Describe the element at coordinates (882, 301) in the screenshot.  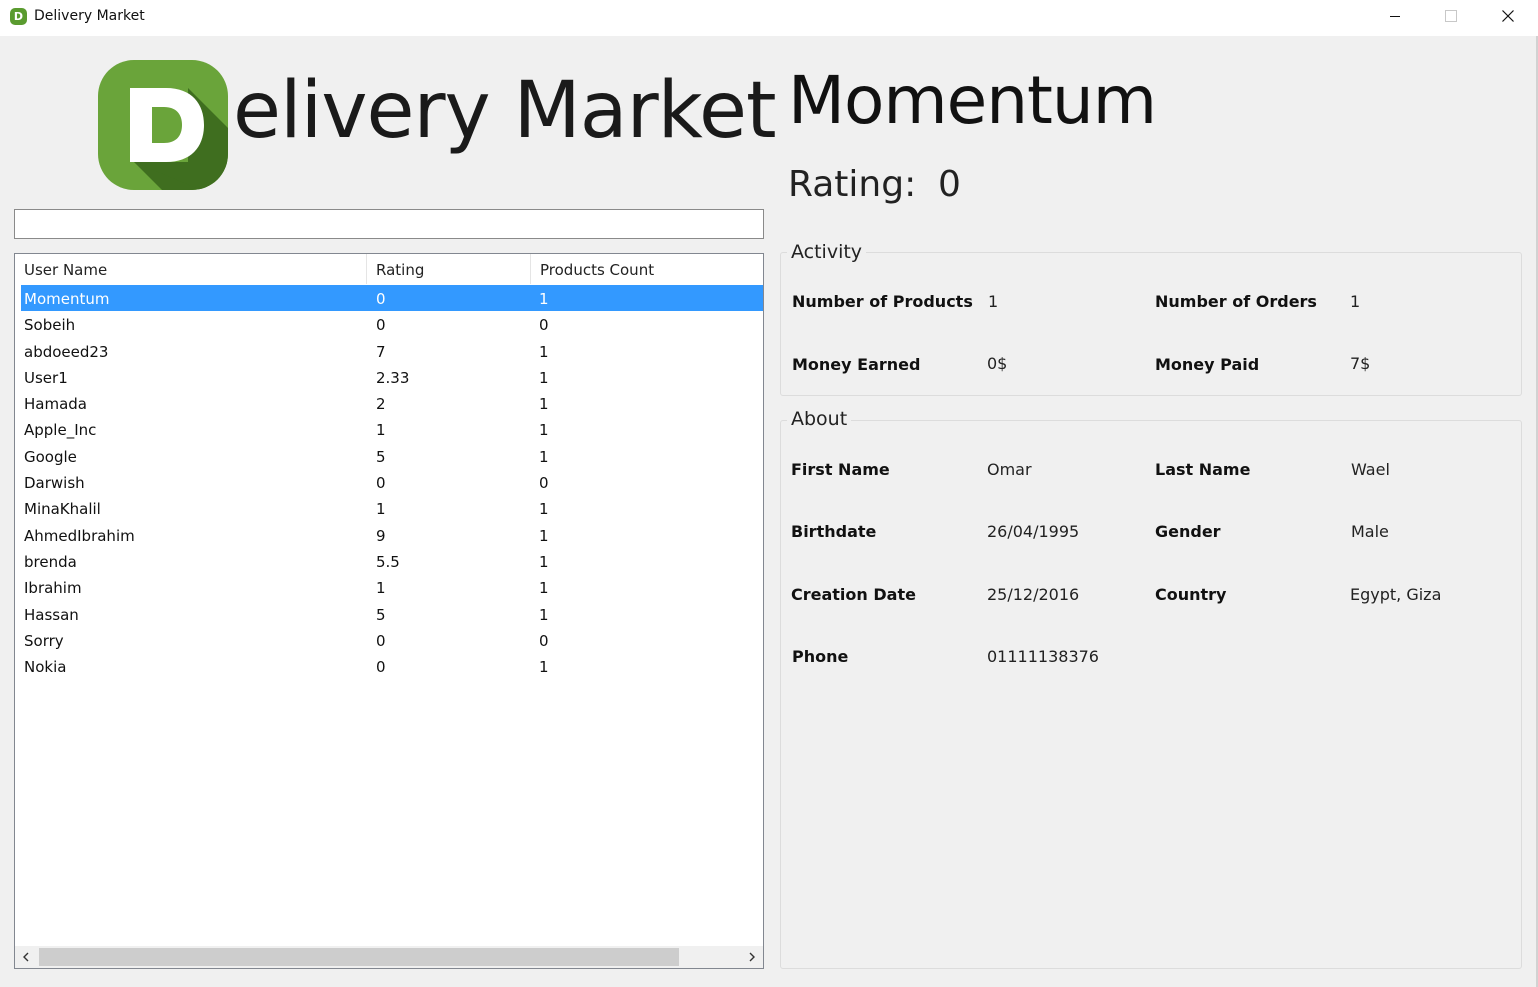
I see `number-of-products-label: Number of Products` at that location.